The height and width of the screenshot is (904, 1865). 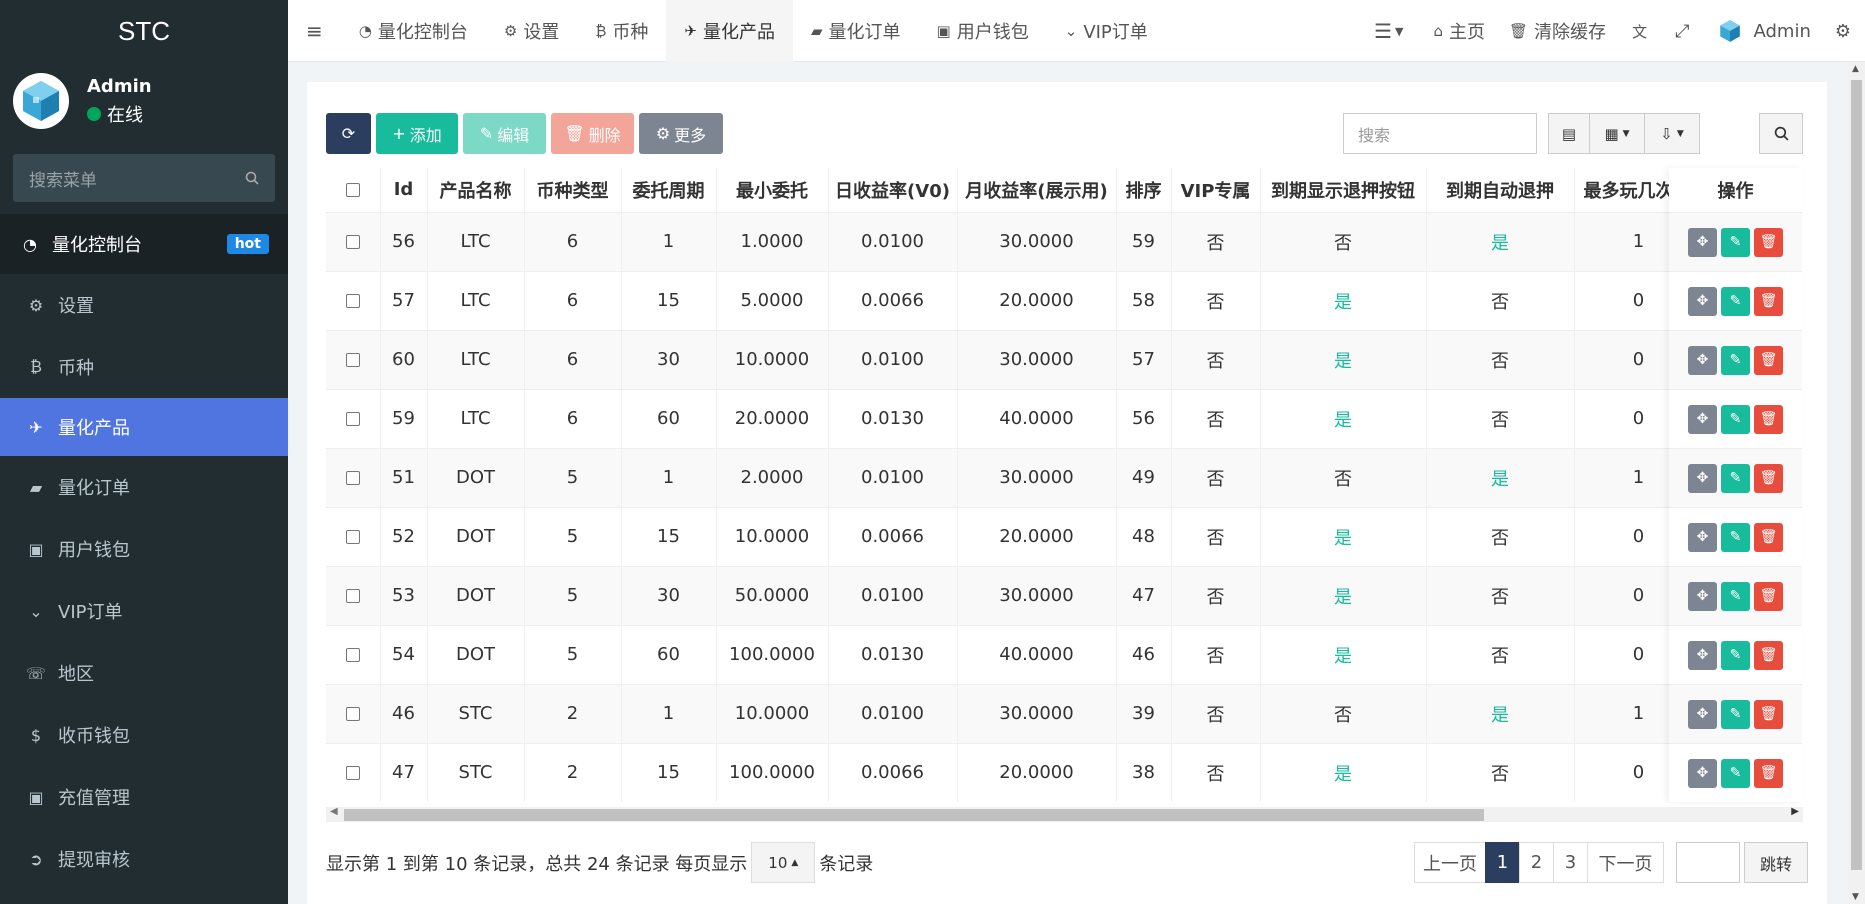 I want to click on sidebar-item-withdraw: ➲ 提现审核, so click(x=144, y=859).